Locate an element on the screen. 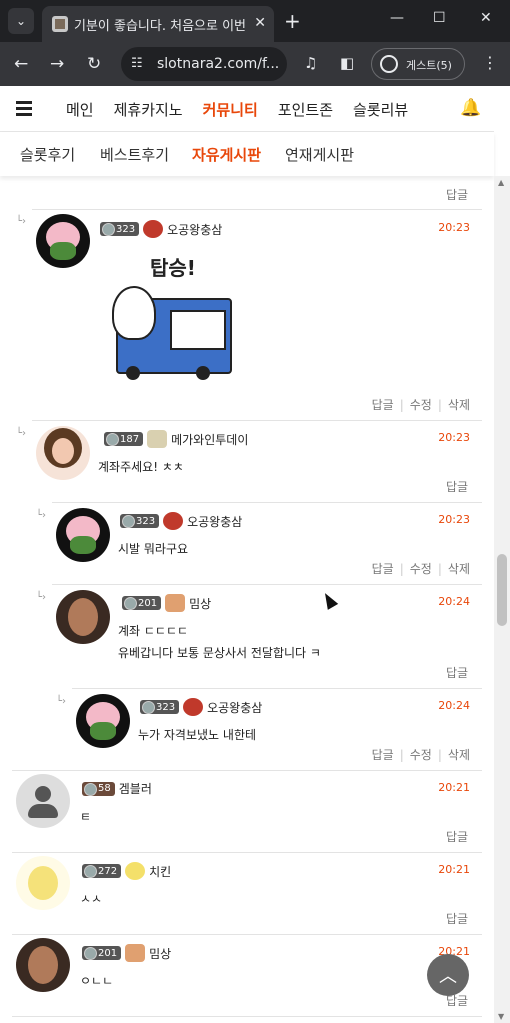  chevron-up-icon: ︿ is located at coordinates (448, 976).